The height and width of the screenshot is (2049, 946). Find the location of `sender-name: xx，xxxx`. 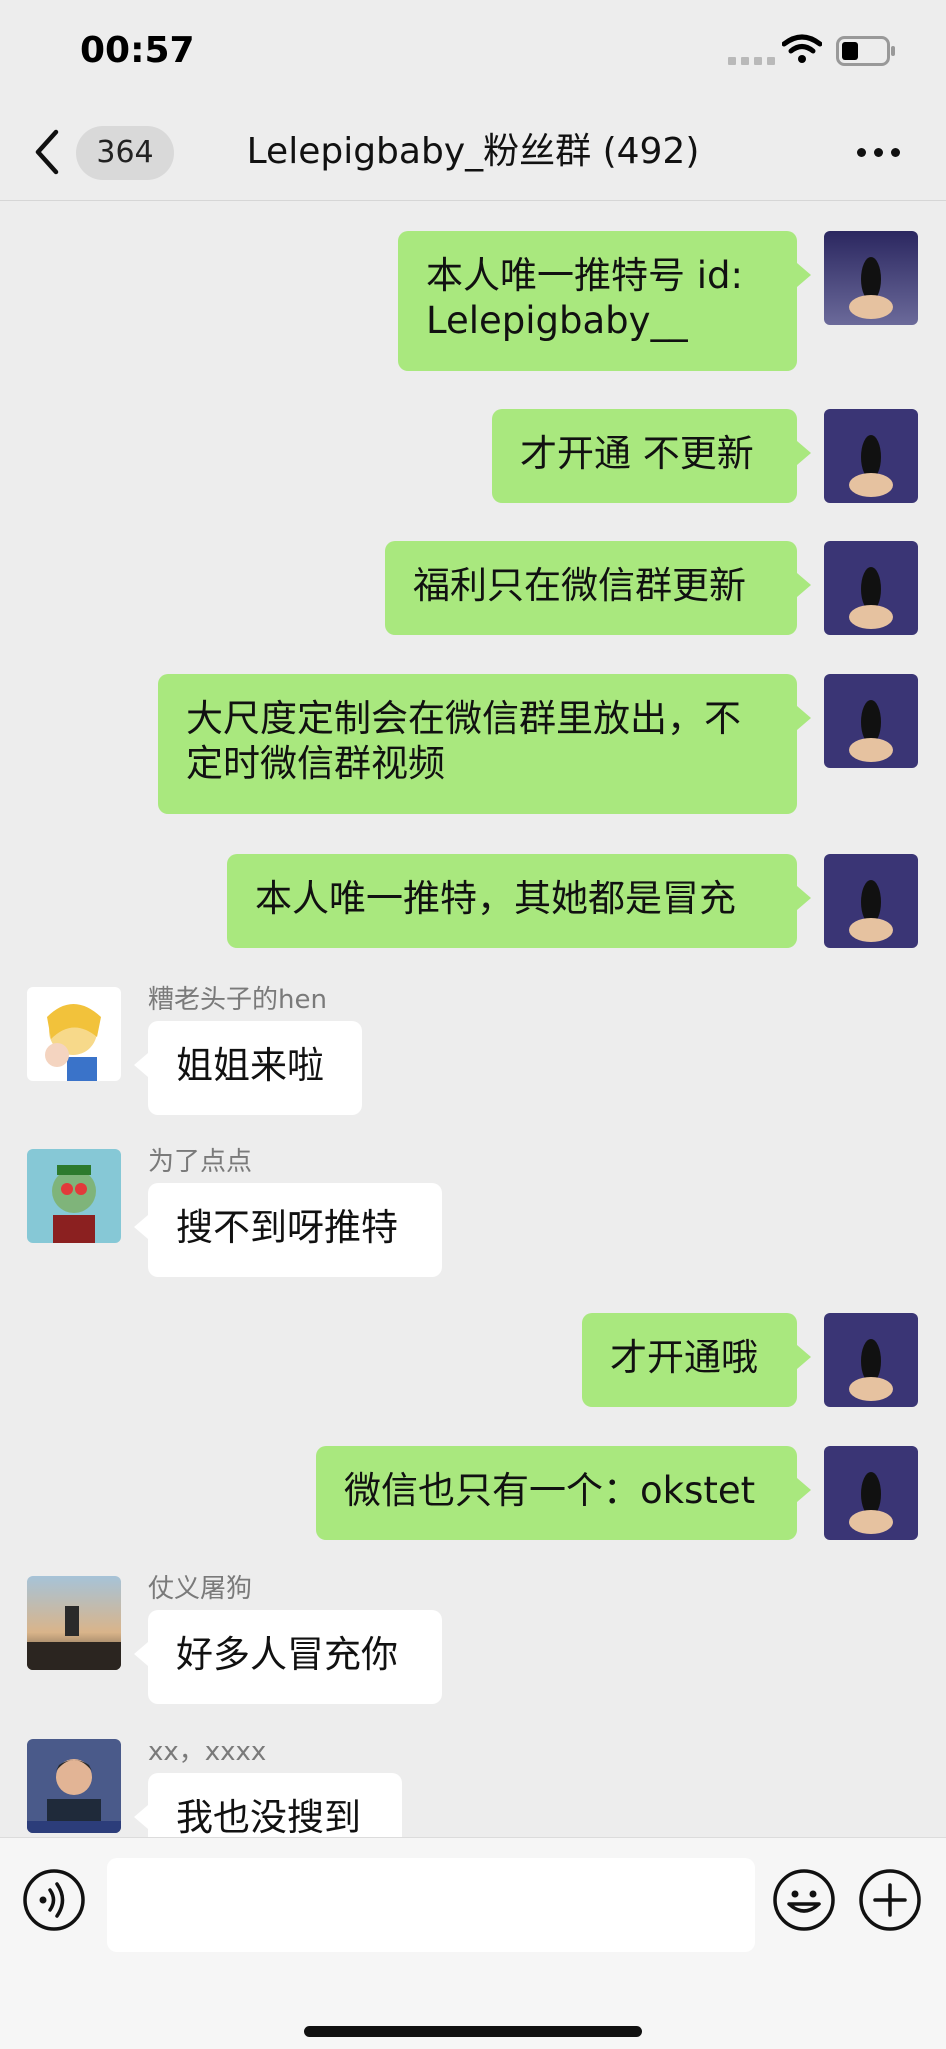

sender-name: xx，xxxx is located at coordinates (207, 1752).